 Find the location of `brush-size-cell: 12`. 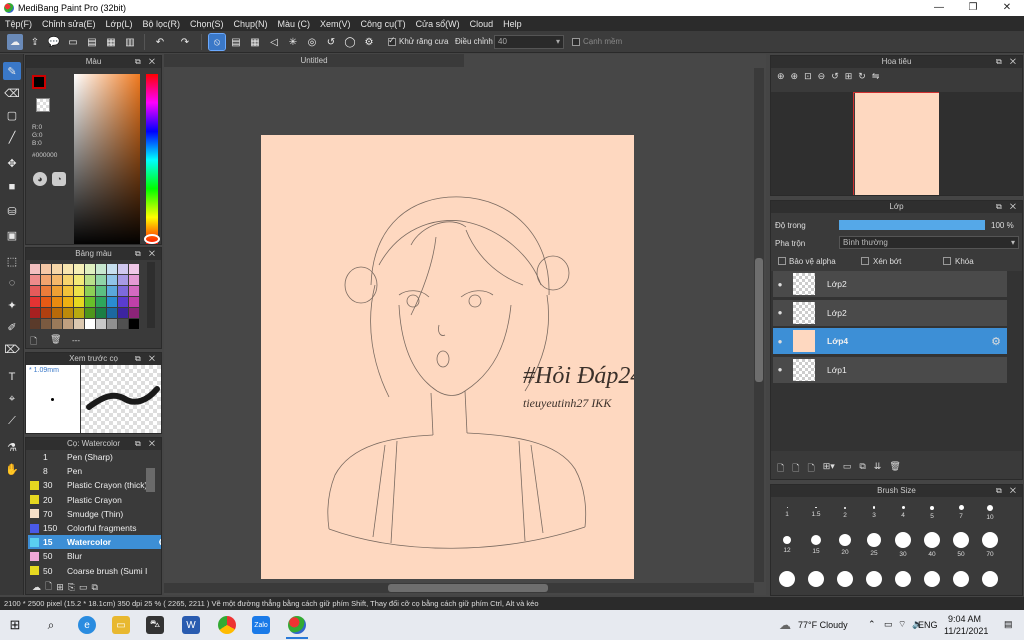

brush-size-cell: 12 is located at coordinates (787, 544).